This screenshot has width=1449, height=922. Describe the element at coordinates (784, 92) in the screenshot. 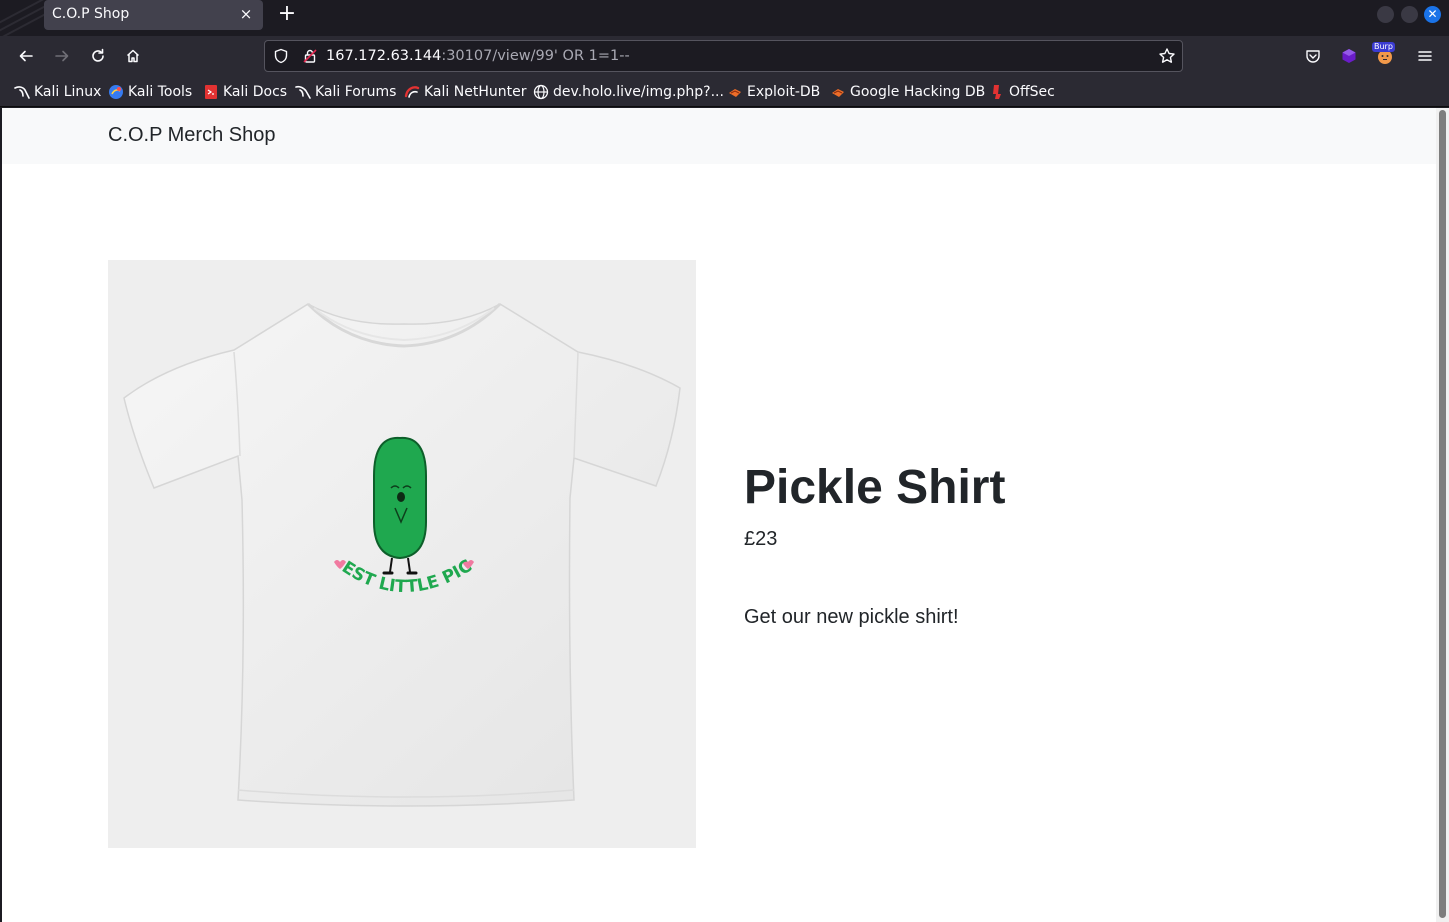

I see `bookmark-label: Exploit-DB` at that location.